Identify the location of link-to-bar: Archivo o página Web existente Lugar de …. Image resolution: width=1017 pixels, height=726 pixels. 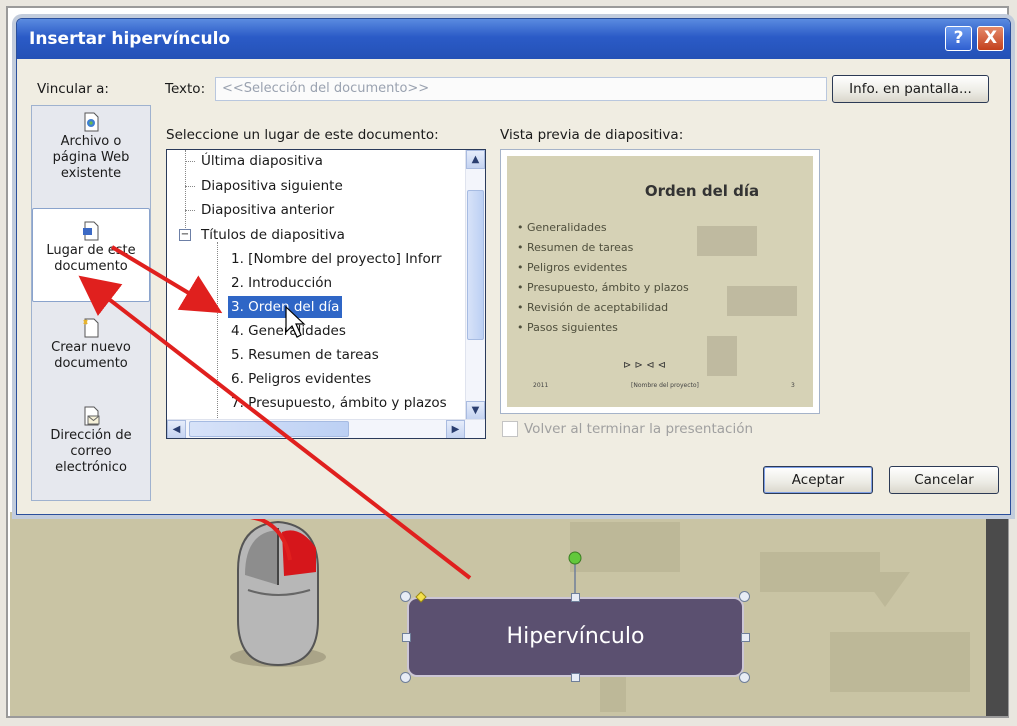
(91, 303).